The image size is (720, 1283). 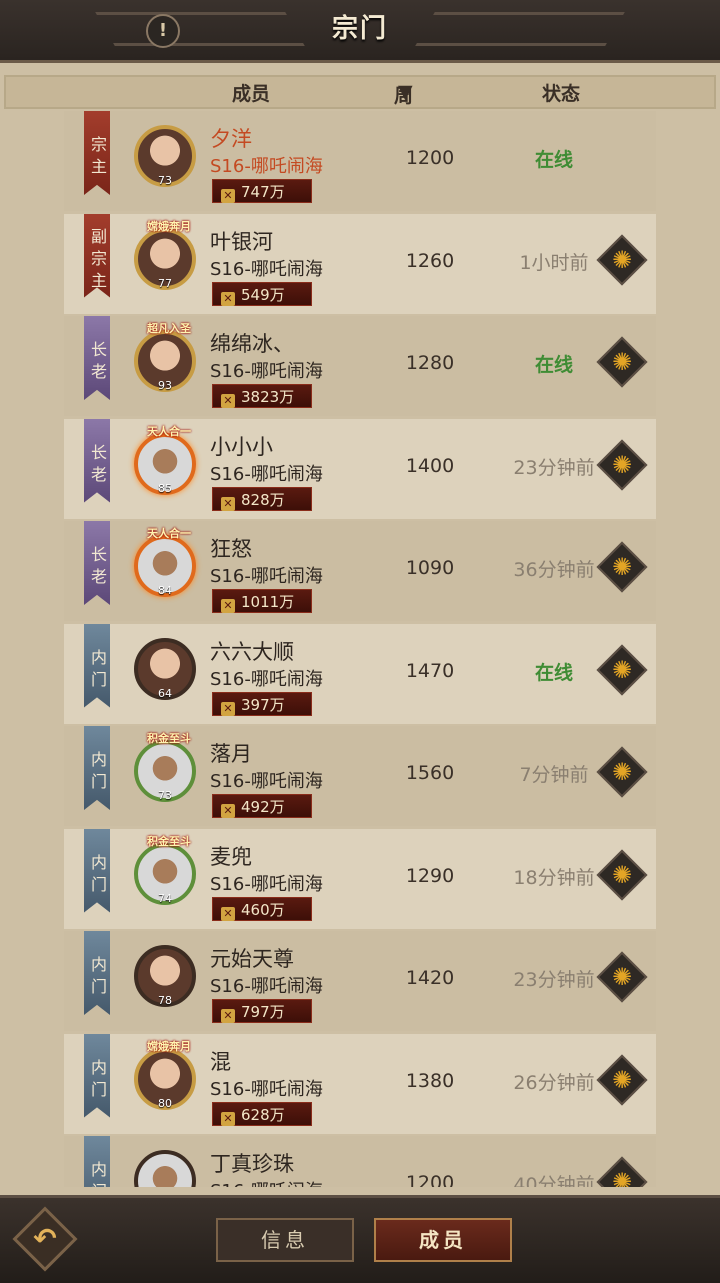 What do you see at coordinates (554, 262) in the screenshot?
I see `member-status: 1小时前` at bounding box center [554, 262].